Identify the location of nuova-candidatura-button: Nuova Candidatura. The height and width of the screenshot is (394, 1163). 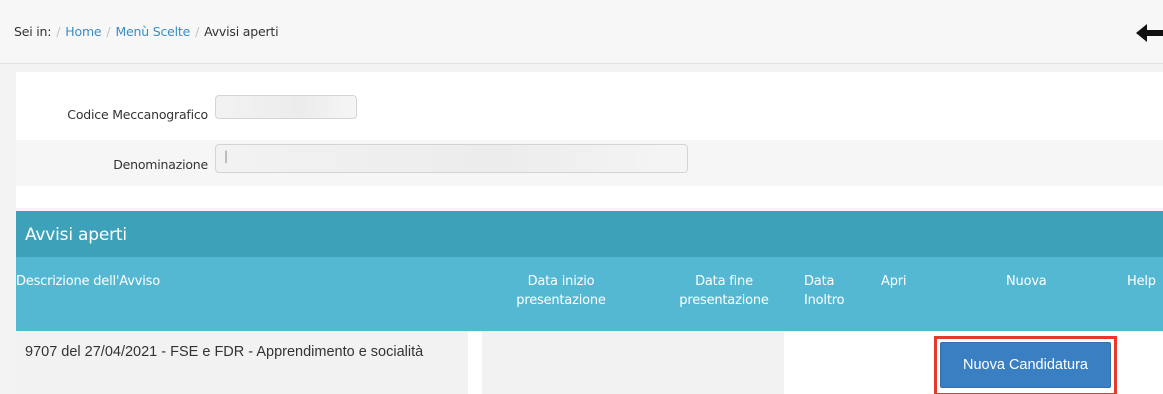
(1025, 365).